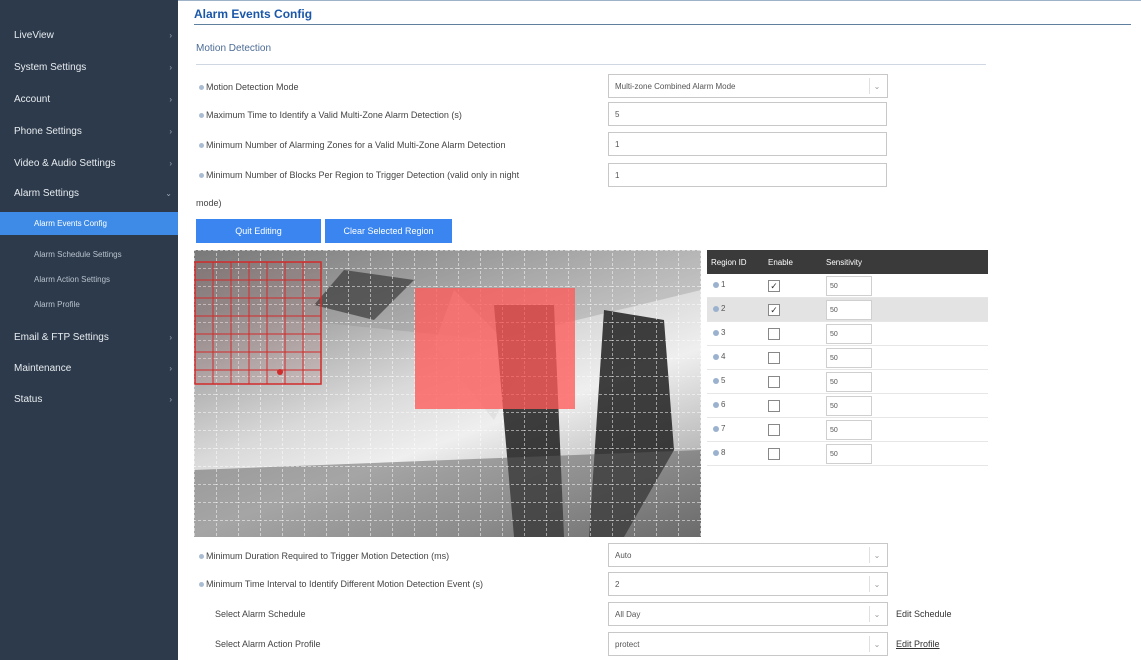 The width and height of the screenshot is (1141, 660). I want to click on sidebar-subitem-label: Alarm Schedule Settings, so click(78, 254).